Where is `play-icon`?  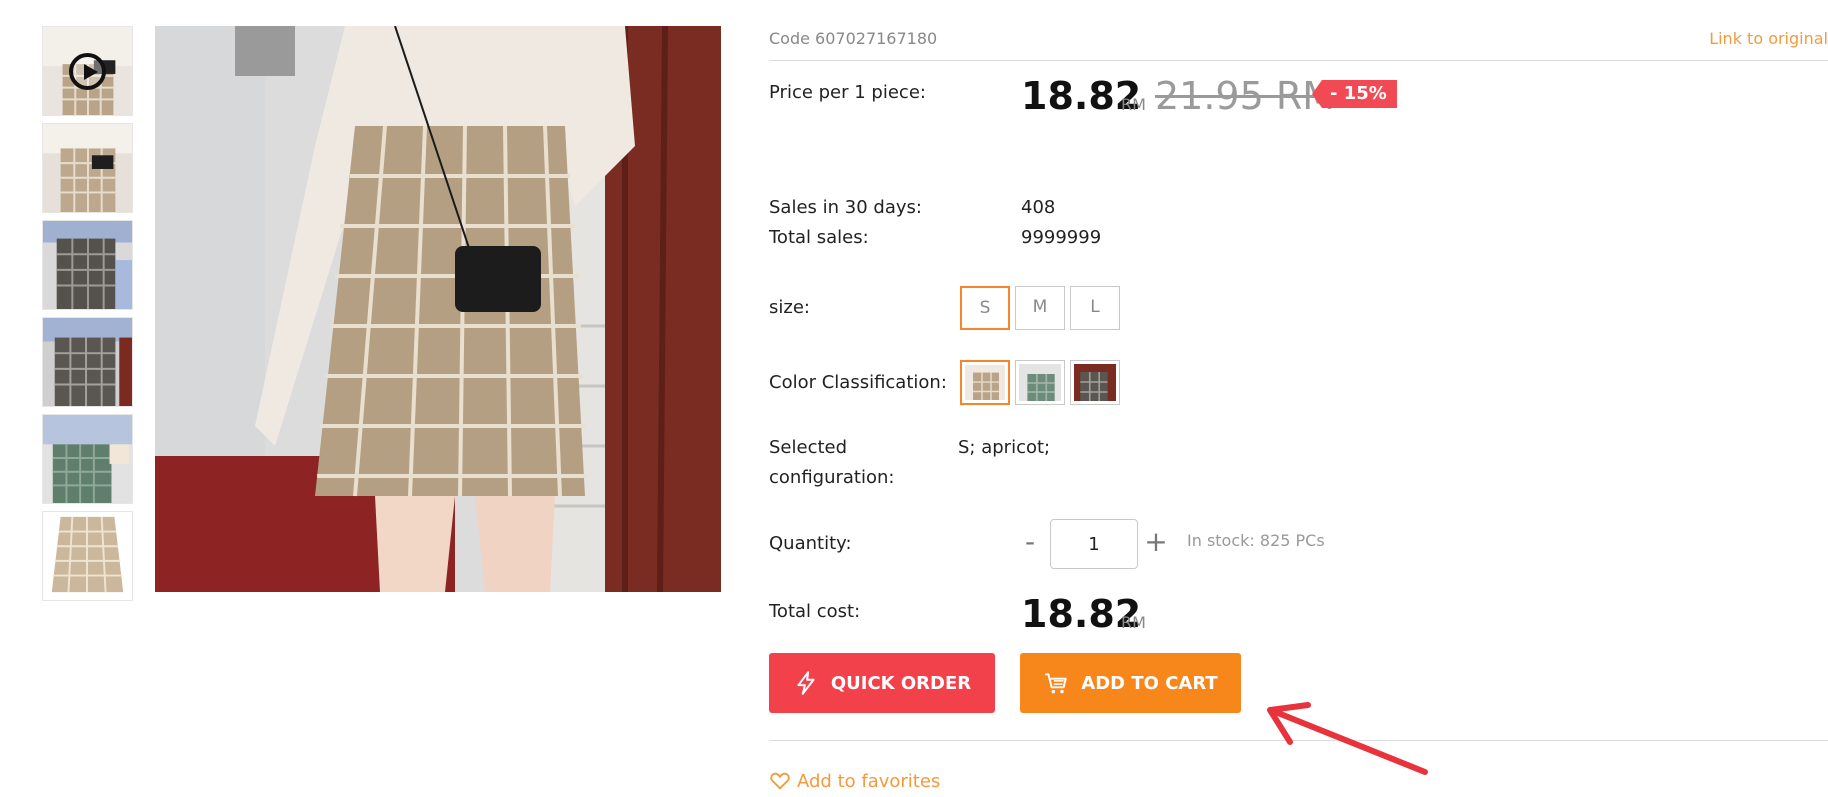
play-icon is located at coordinates (87, 71).